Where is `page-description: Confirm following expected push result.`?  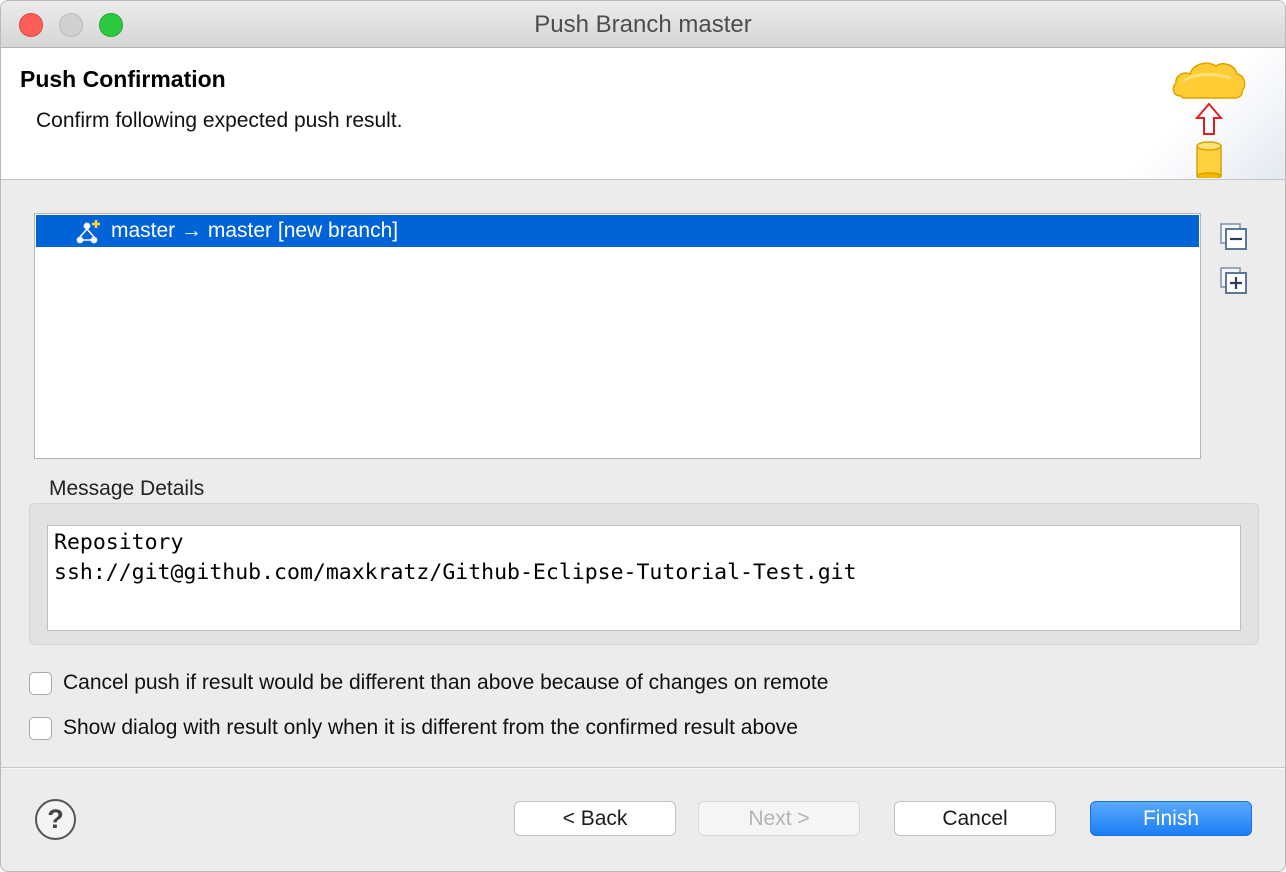
page-description: Confirm following expected push result. is located at coordinates (219, 120).